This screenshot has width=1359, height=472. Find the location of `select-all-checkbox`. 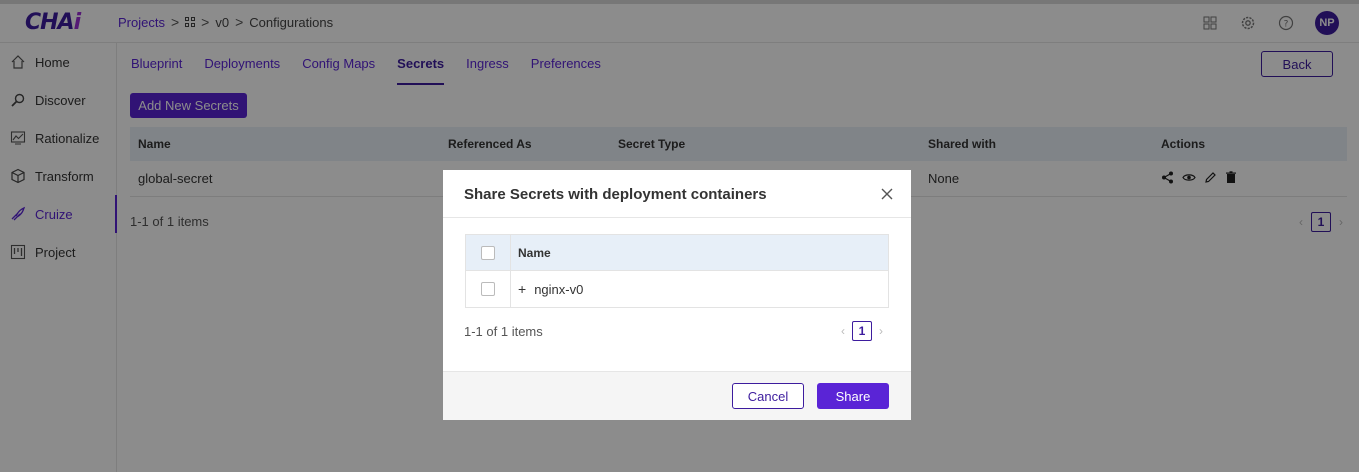

select-all-checkbox is located at coordinates (488, 252).